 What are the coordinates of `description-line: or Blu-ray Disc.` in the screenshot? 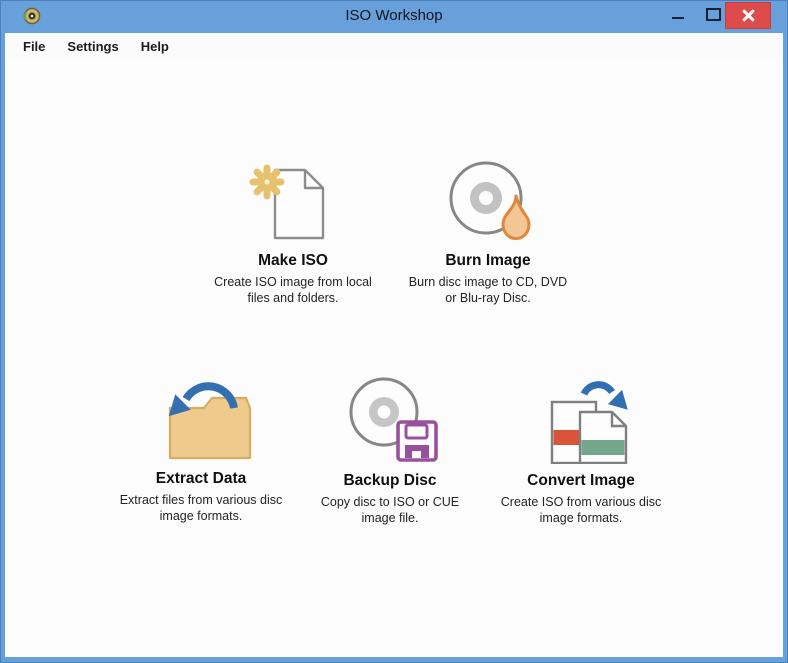 It's located at (488, 297).